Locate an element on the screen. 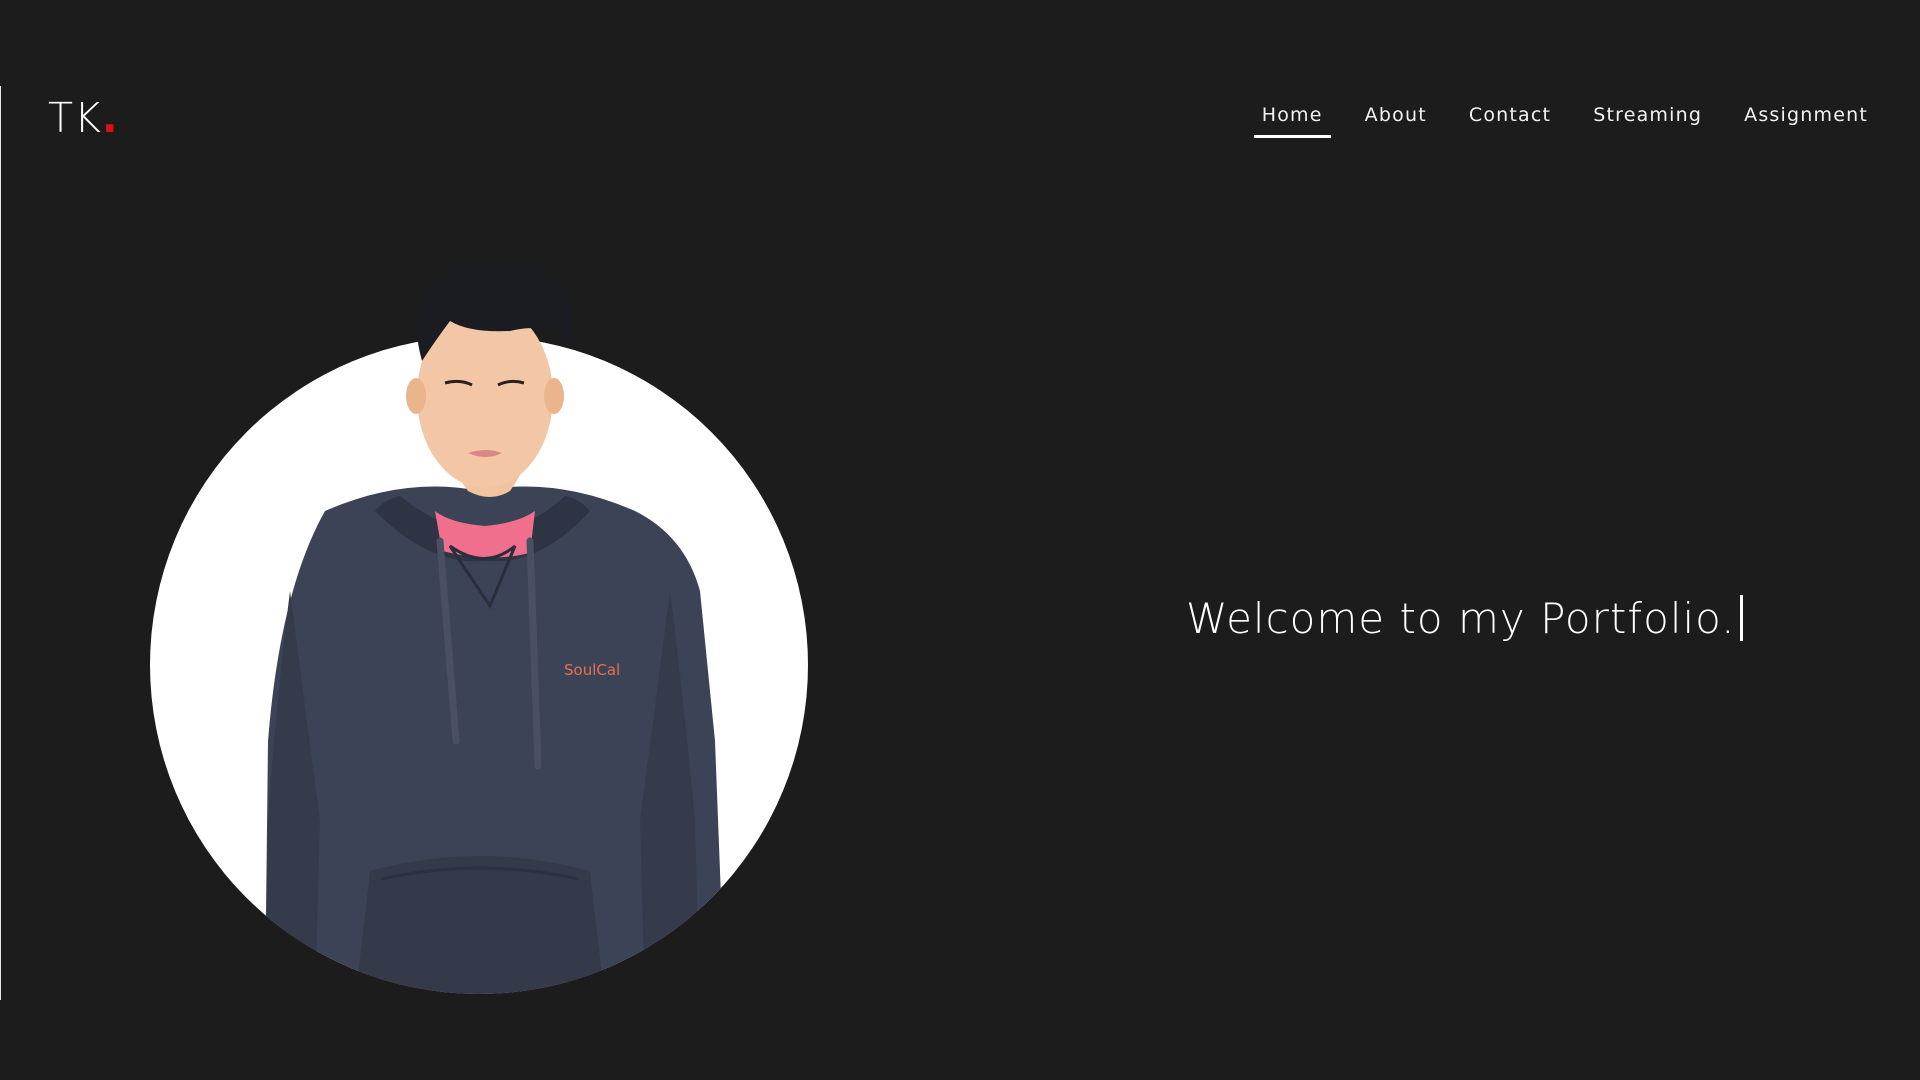  nav-streaming: Streaming is located at coordinates (1647, 118).